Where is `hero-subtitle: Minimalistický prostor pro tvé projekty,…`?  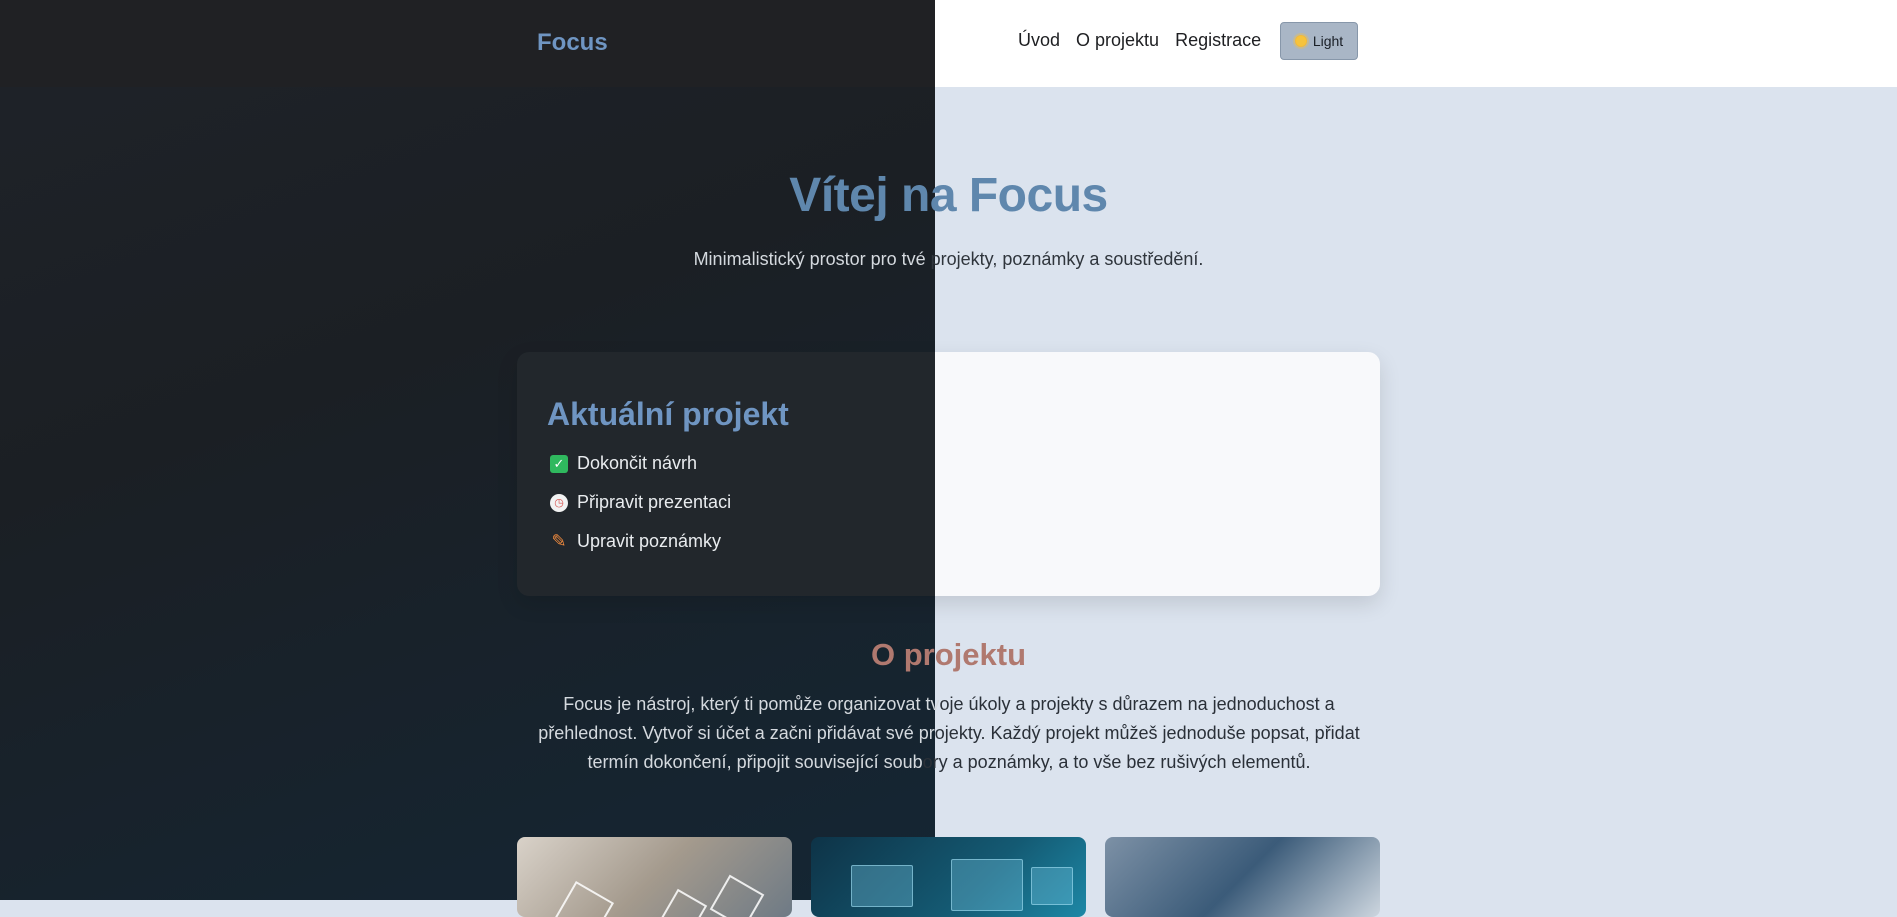
hero-subtitle: Minimalistický prostor pro tvé projekty,… is located at coordinates (948, 259).